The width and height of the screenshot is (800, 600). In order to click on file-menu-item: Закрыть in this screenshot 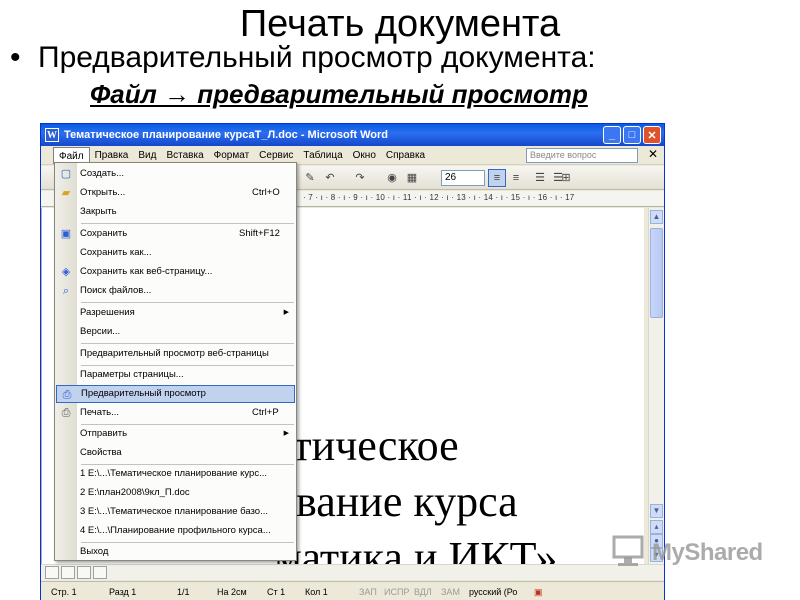, I will do `click(175, 212)`.